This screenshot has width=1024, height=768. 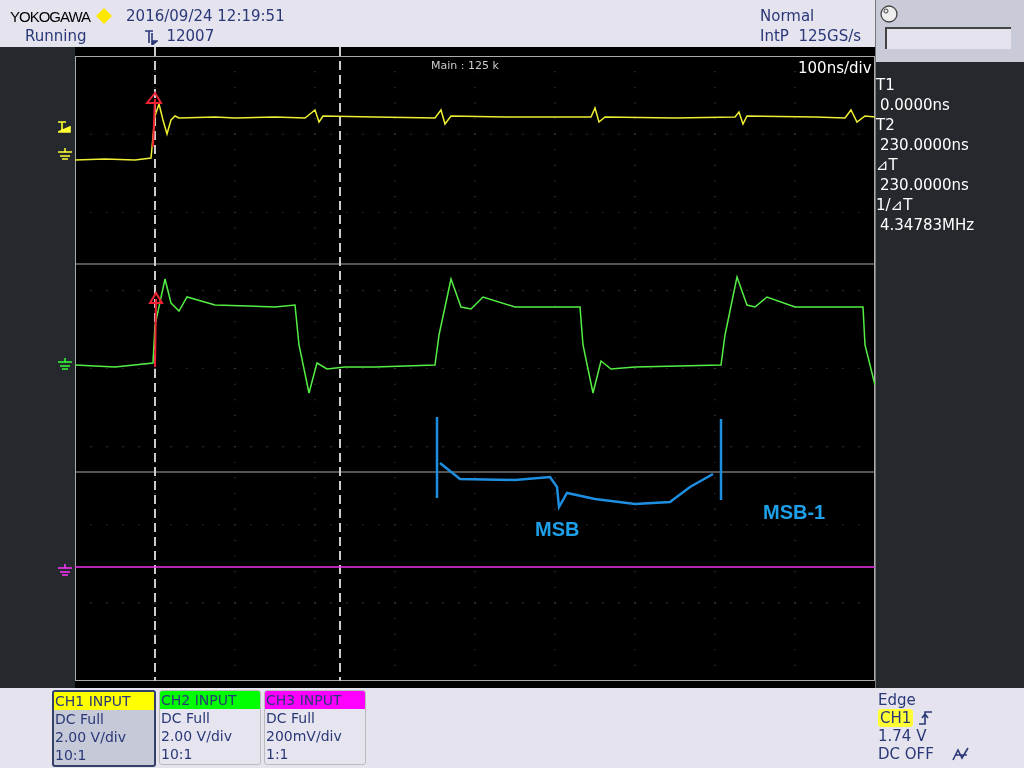 I want to click on channel-card: CH1 INPUT DC Full 2.00 V/div 10:1, so click(x=104, y=728).